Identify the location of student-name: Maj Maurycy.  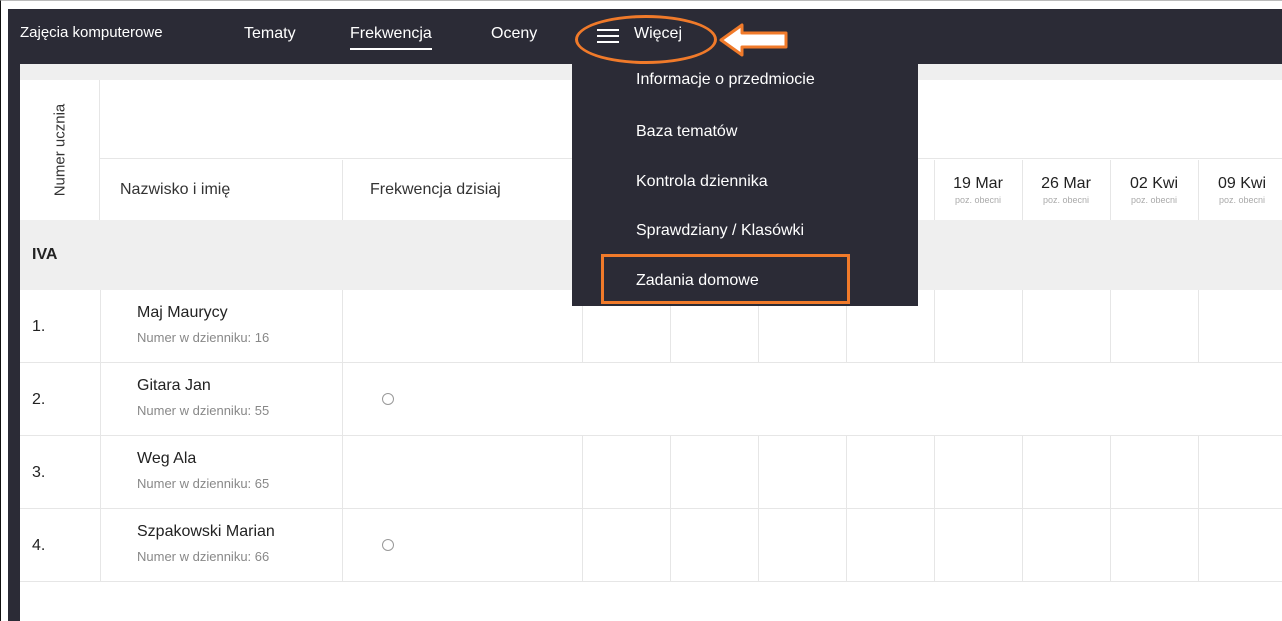
(182, 313).